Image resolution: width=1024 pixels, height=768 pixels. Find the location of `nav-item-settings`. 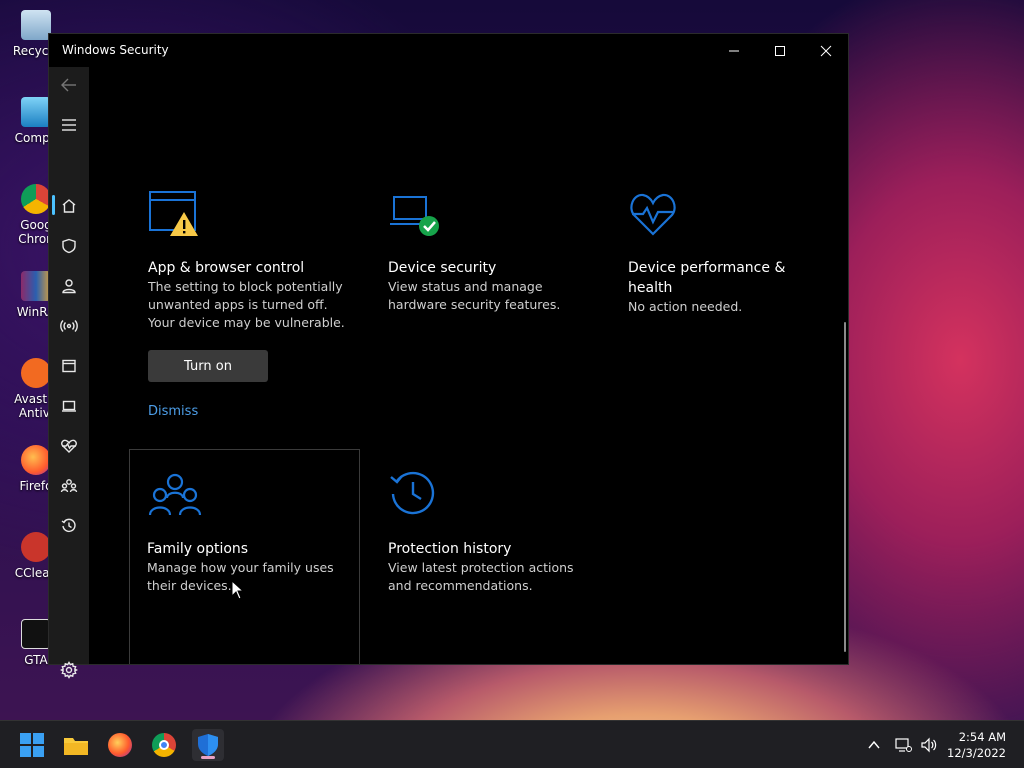

nav-item-settings is located at coordinates (69, 670).